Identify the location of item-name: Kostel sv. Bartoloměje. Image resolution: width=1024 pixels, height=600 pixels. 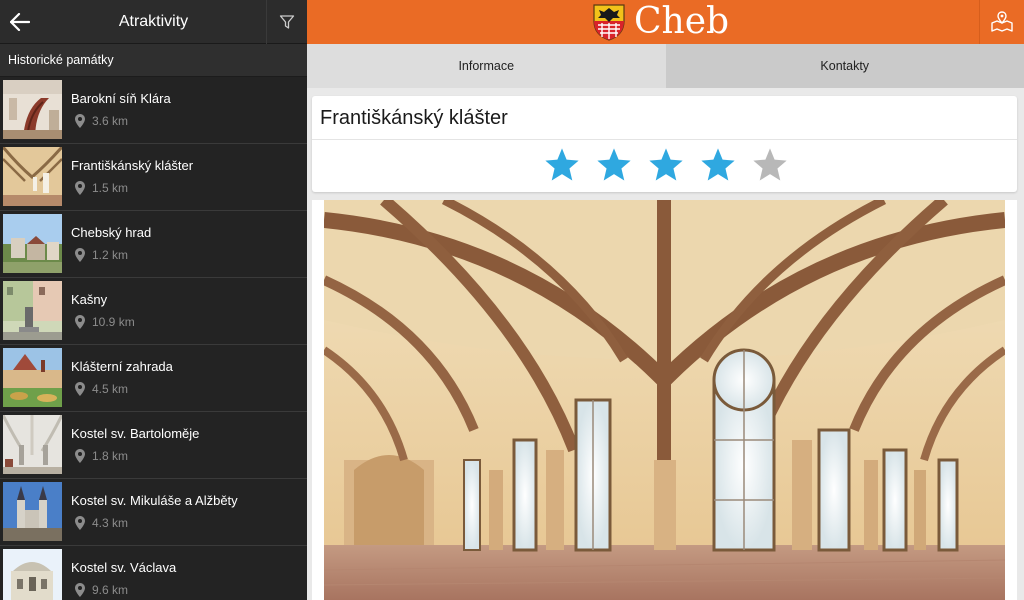
(135, 433).